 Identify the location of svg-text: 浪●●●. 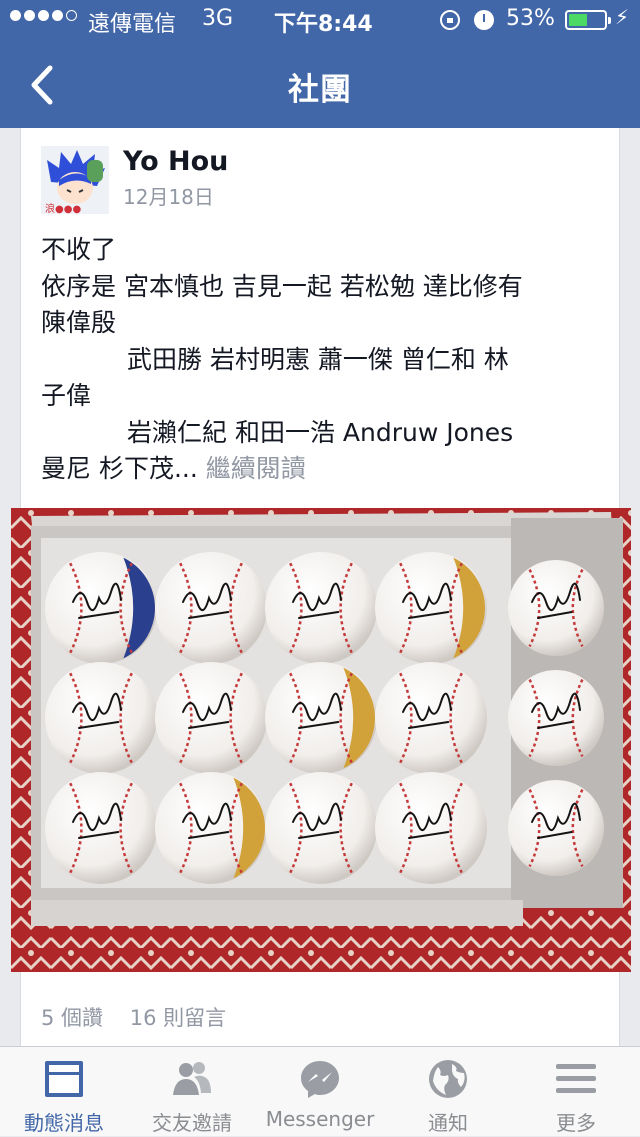
(63, 208).